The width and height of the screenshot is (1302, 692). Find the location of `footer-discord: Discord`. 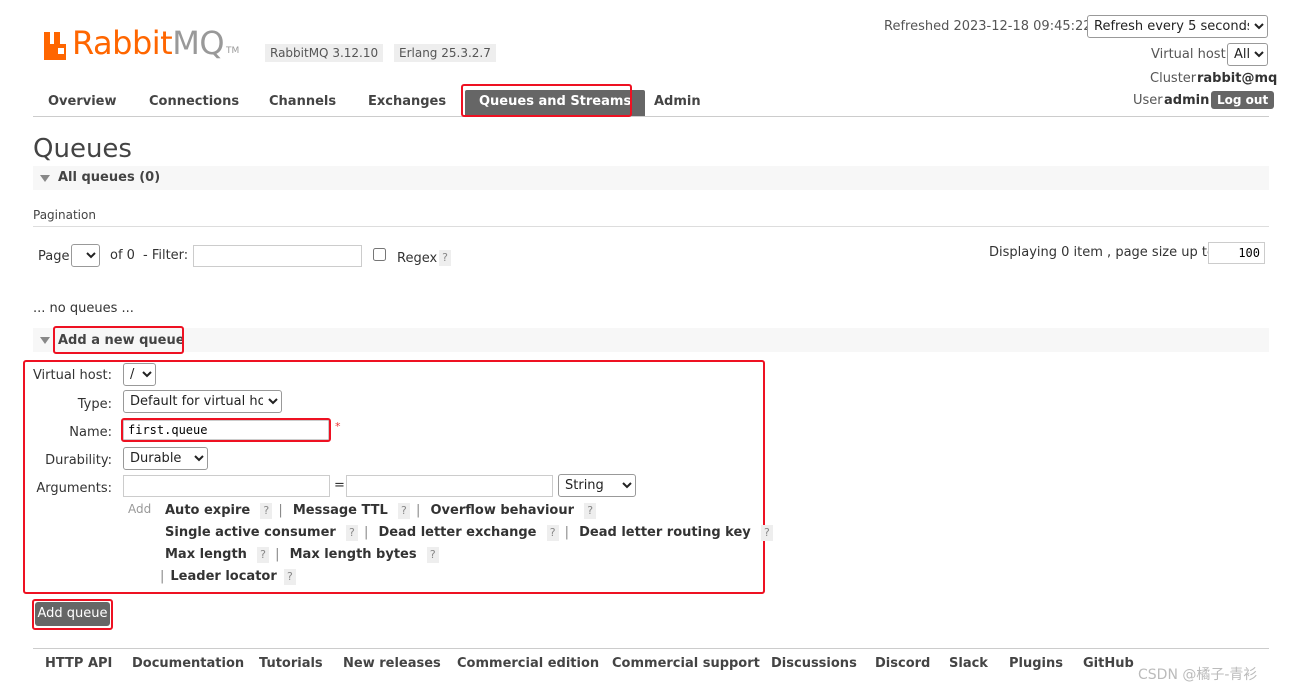

footer-discord: Discord is located at coordinates (902, 663).